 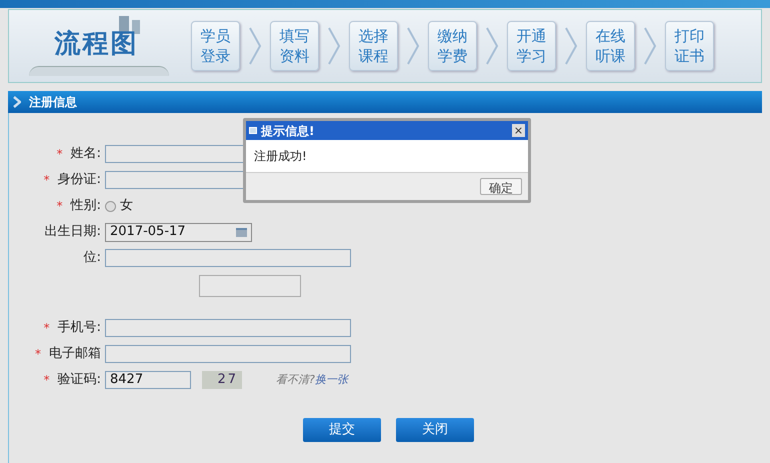 What do you see at coordinates (72, 232) in the screenshot?
I see `field-label: 出生日期:` at bounding box center [72, 232].